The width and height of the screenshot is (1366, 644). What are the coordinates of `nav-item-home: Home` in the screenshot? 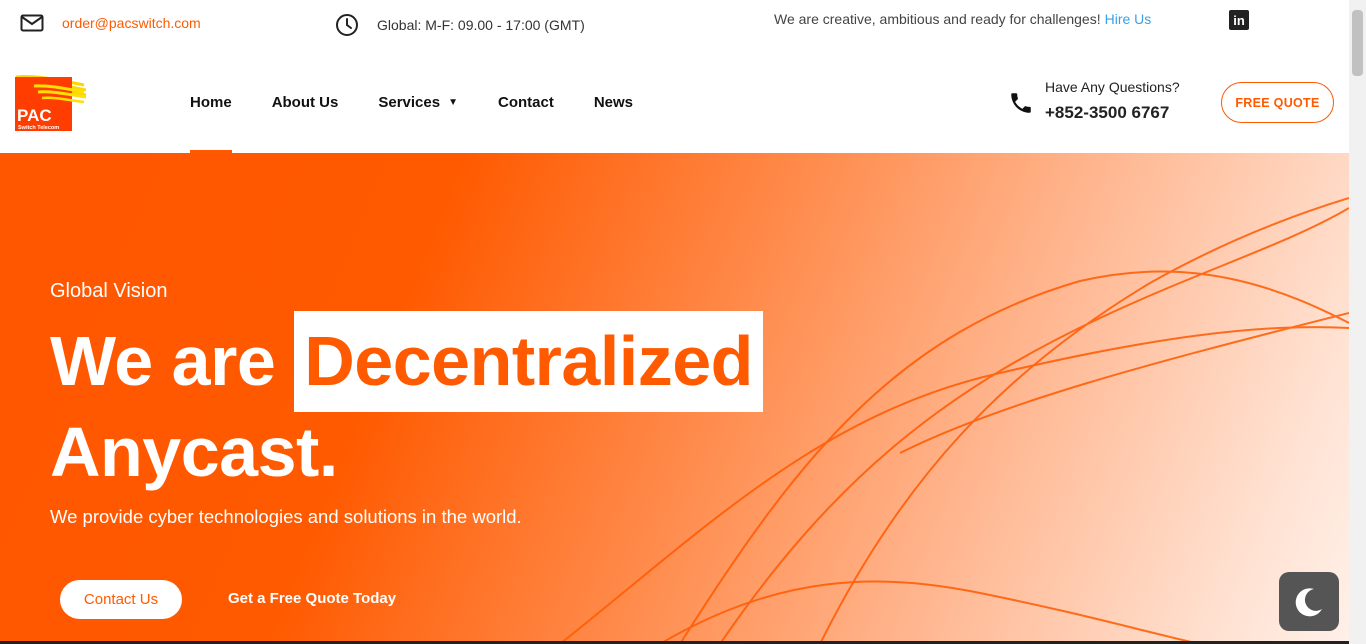 It's located at (211, 102).